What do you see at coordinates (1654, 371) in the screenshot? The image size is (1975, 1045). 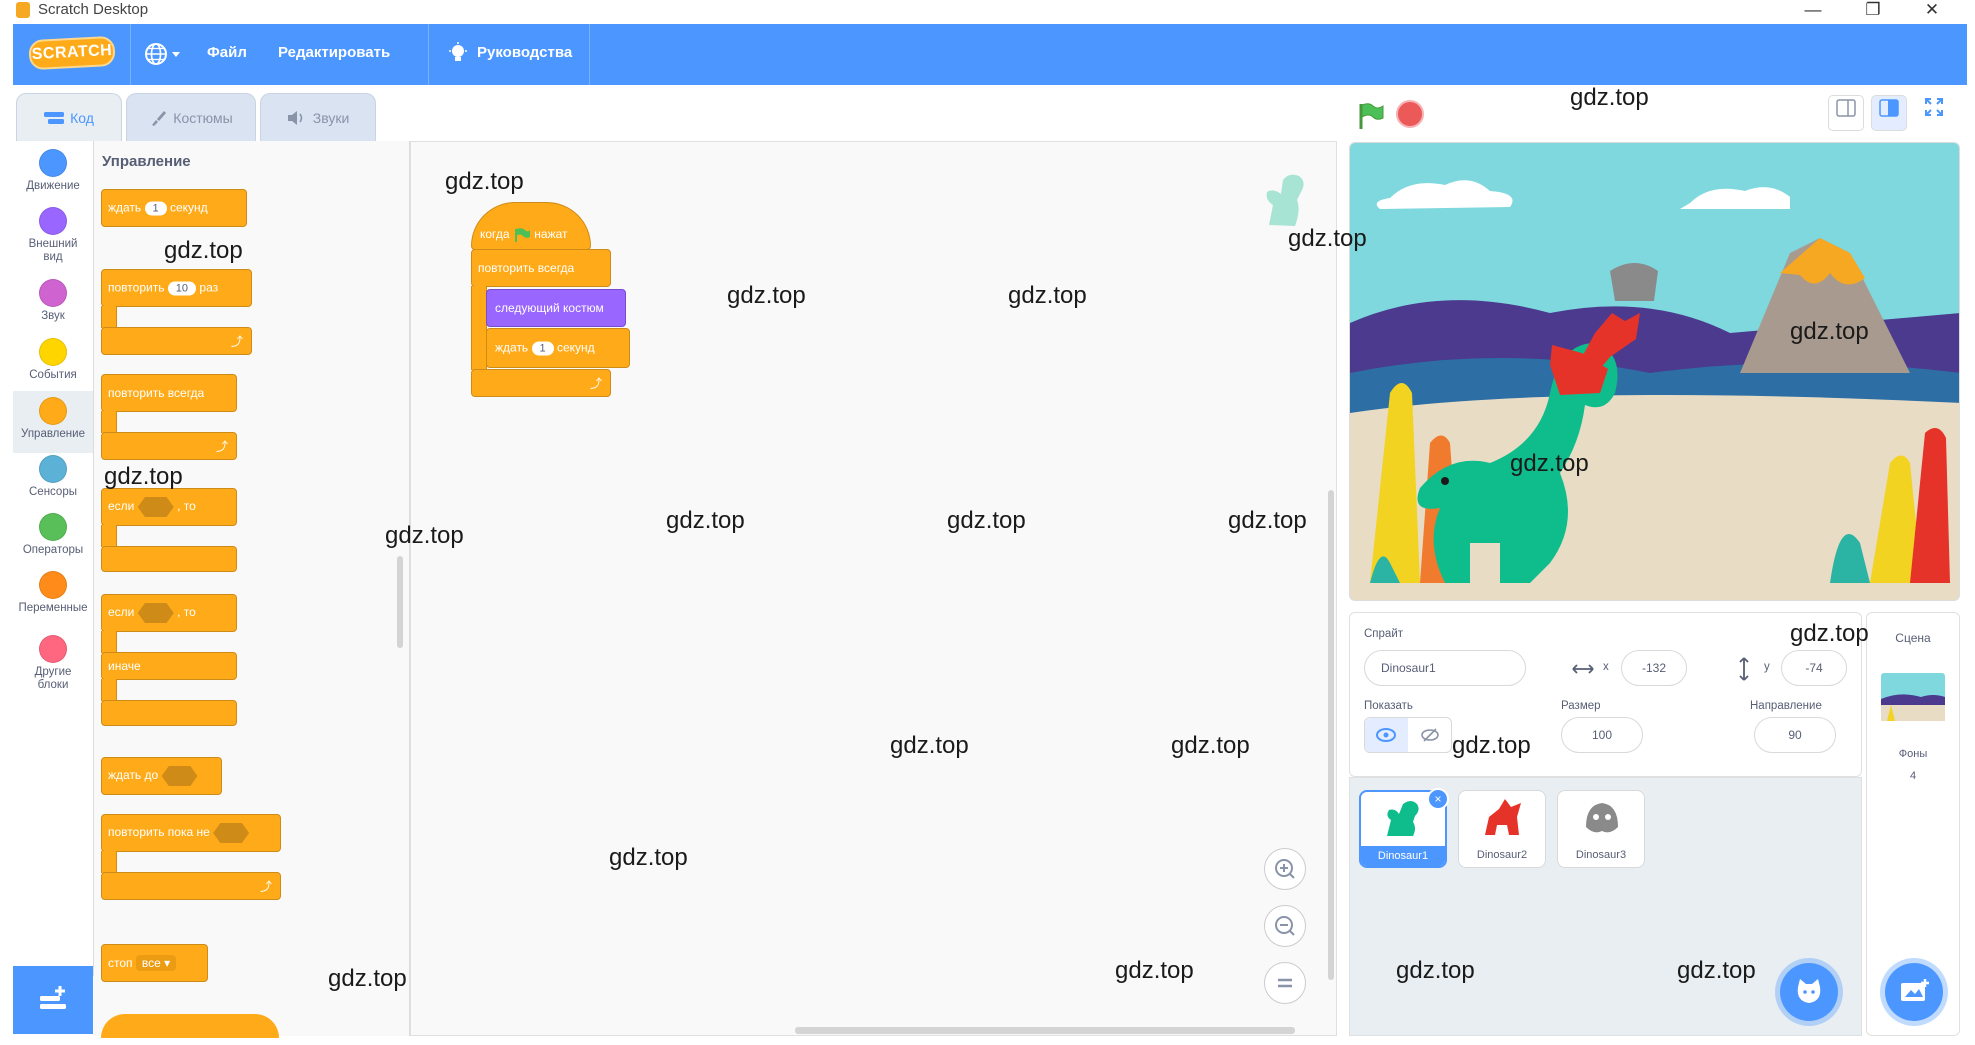 I see `stage-canvas` at bounding box center [1654, 371].